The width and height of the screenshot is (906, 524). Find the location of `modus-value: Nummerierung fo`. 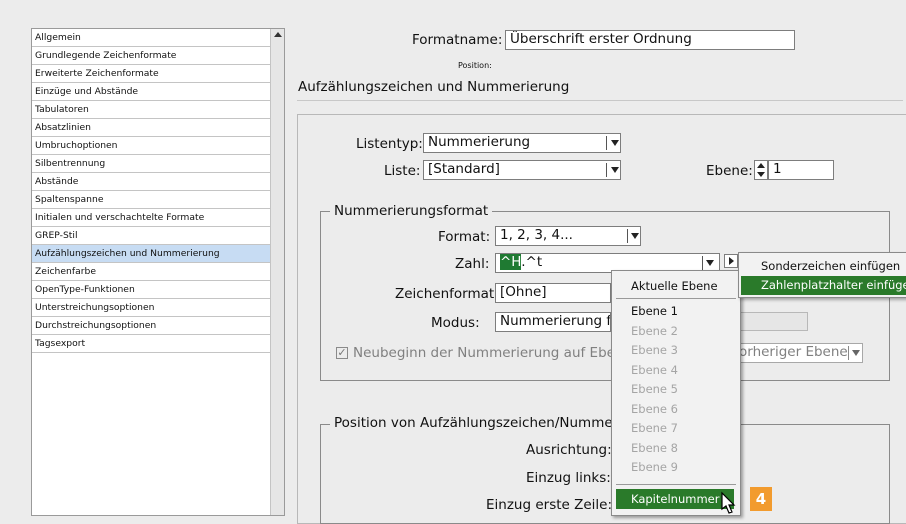

modus-value: Nummerierung fo is located at coordinates (555, 321).